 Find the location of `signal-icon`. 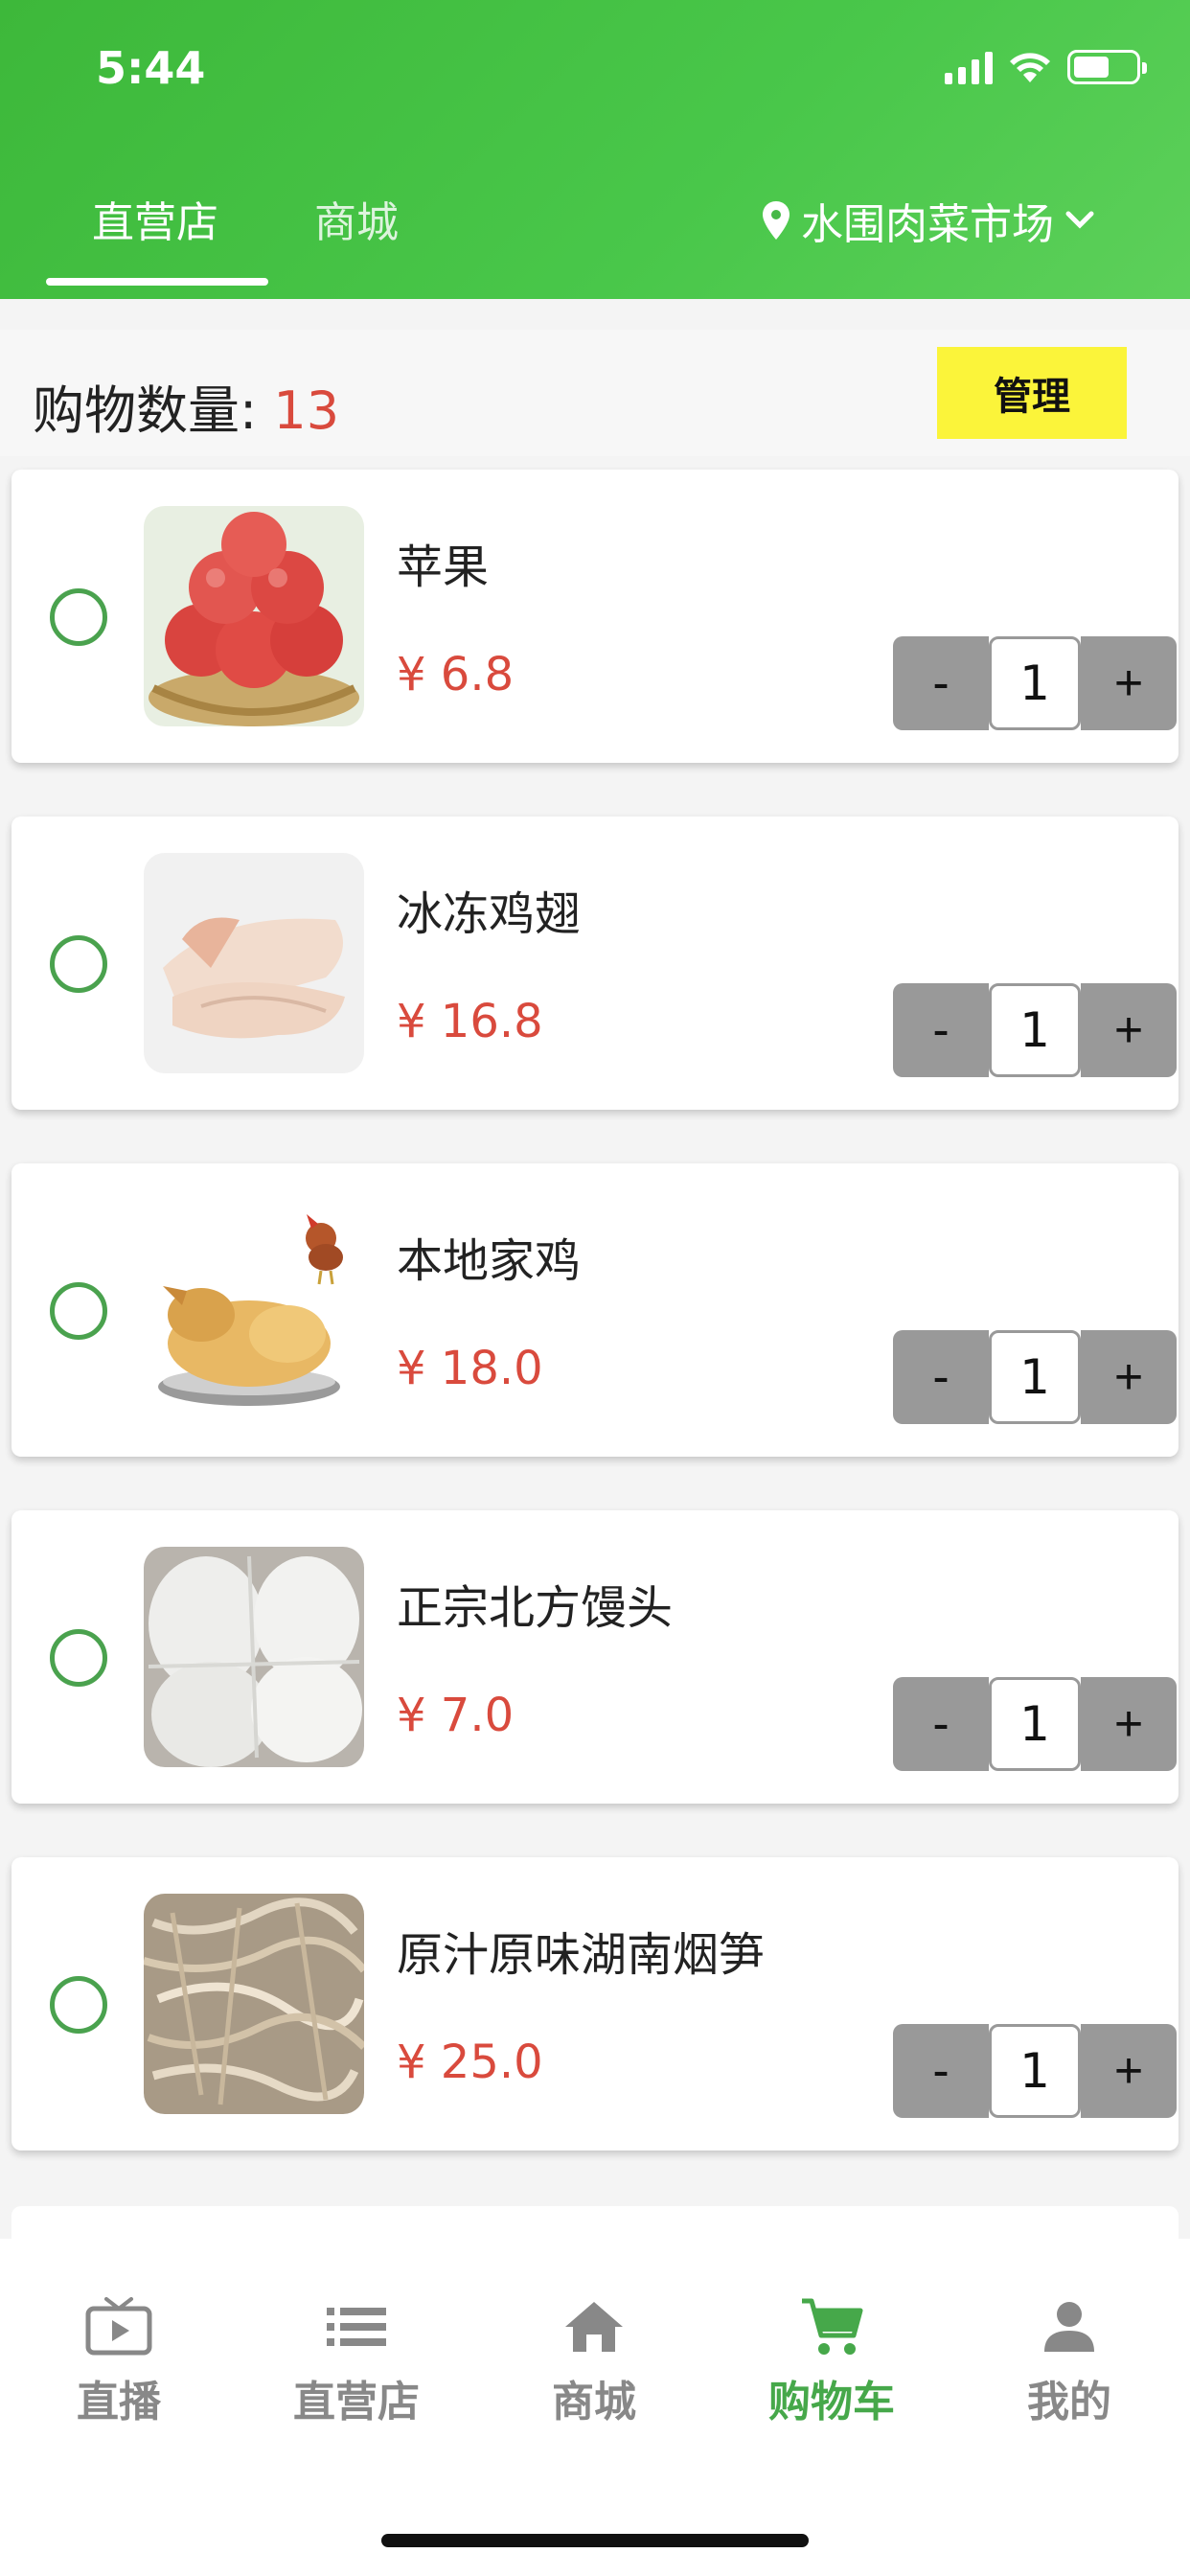

signal-icon is located at coordinates (969, 68).